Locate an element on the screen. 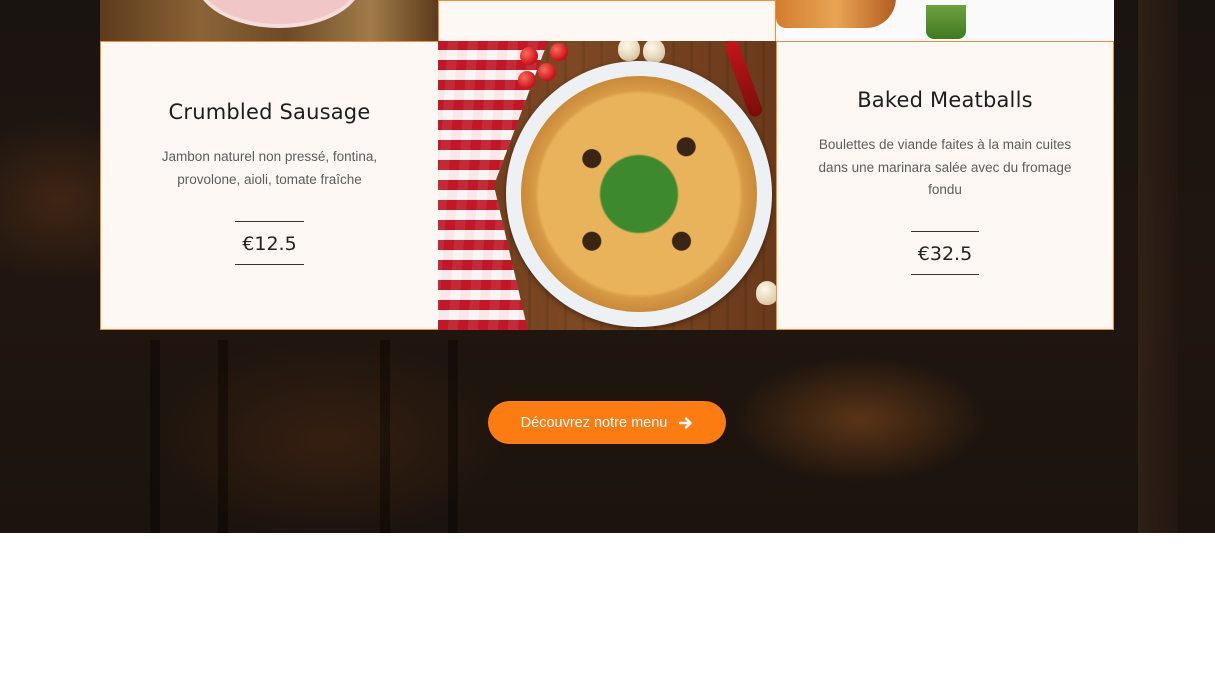 Image resolution: width=1215 pixels, height=683 pixels. pizza-plate-image is located at coordinates (639, 194).